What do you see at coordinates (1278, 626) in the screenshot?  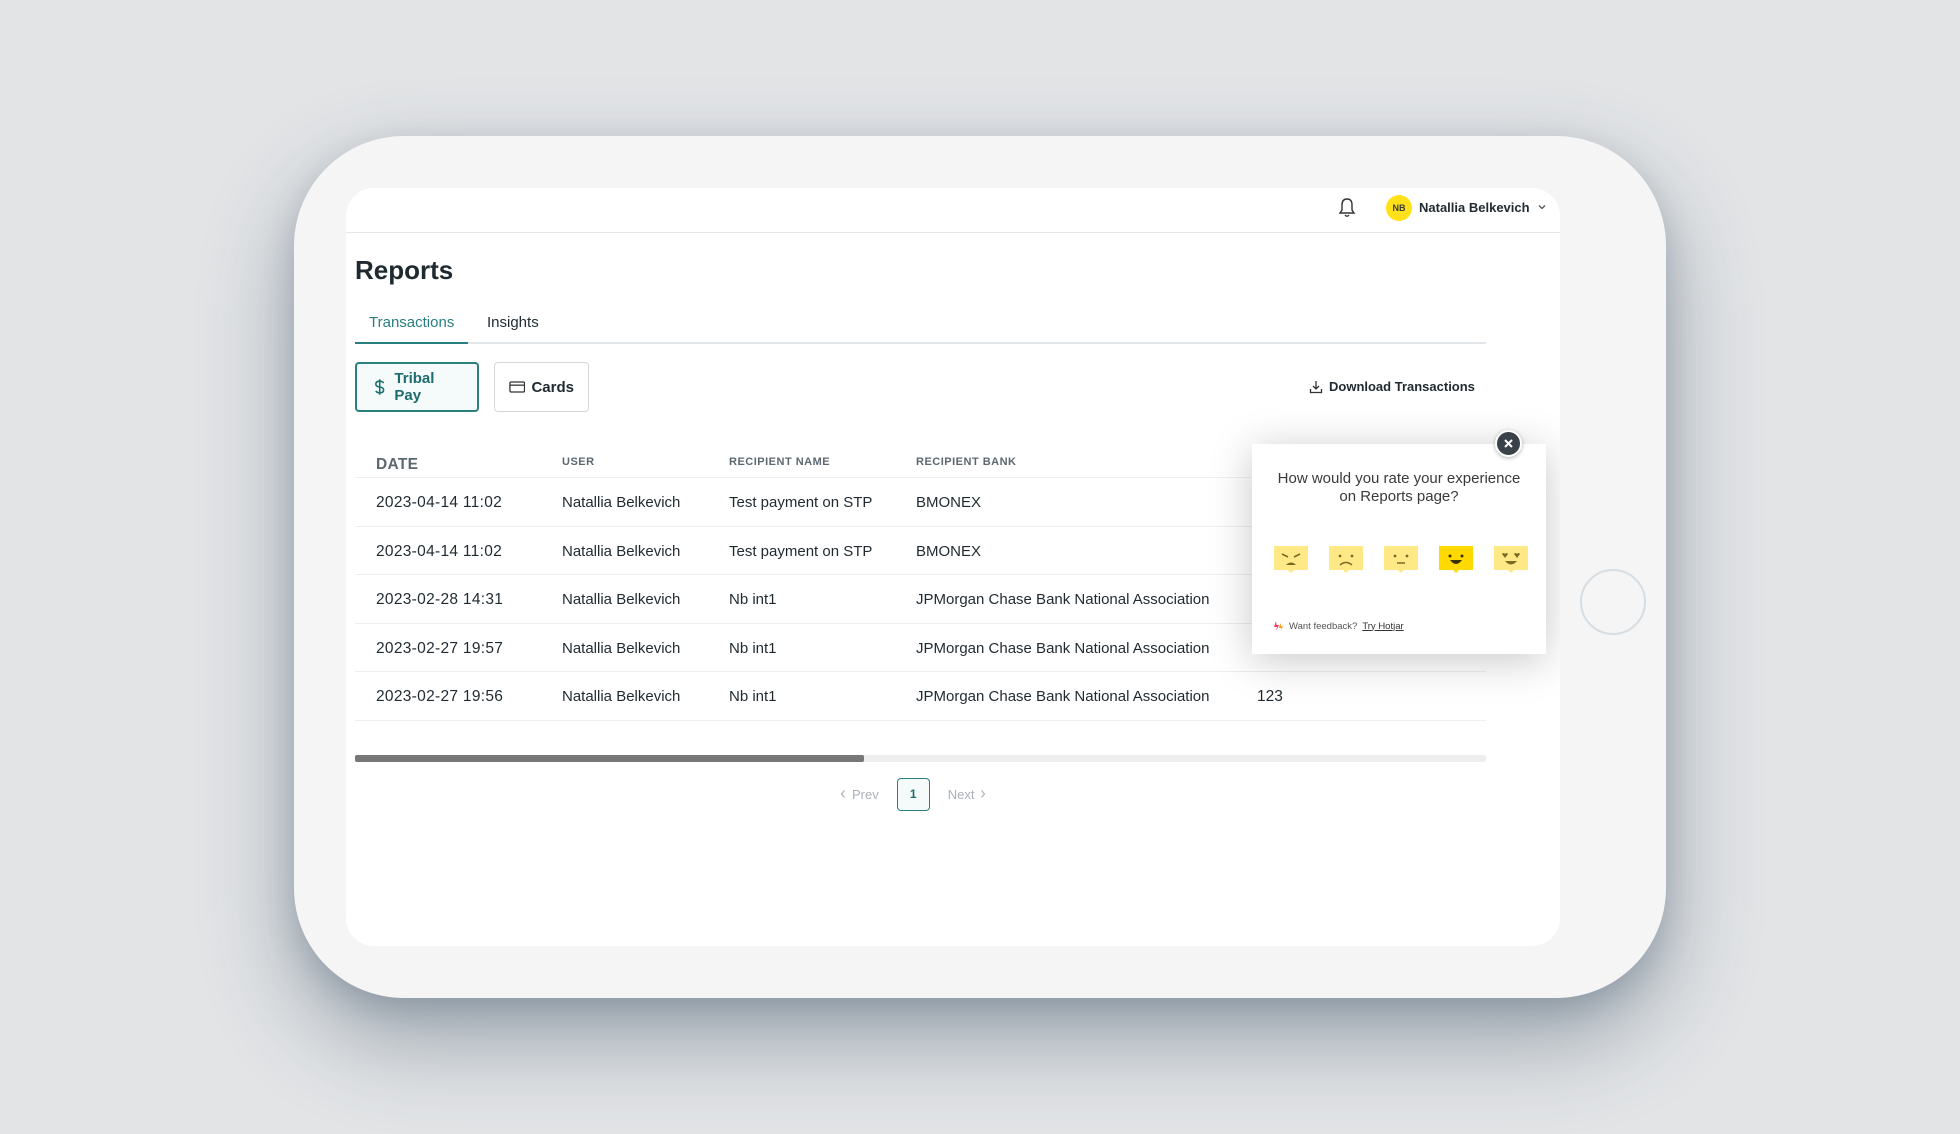 I see `hotjar-logo-icon` at bounding box center [1278, 626].